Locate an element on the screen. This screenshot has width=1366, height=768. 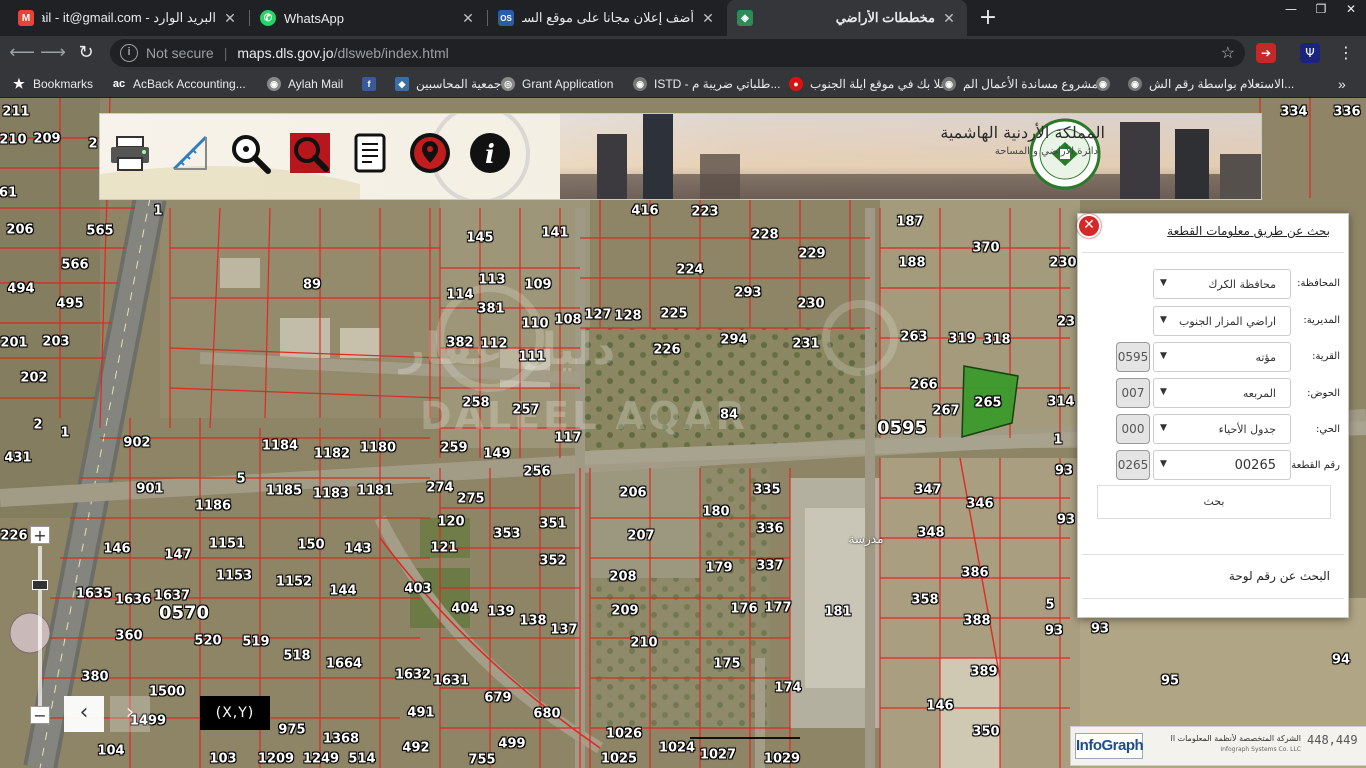
bookmark-item: f is located at coordinates (372, 84).